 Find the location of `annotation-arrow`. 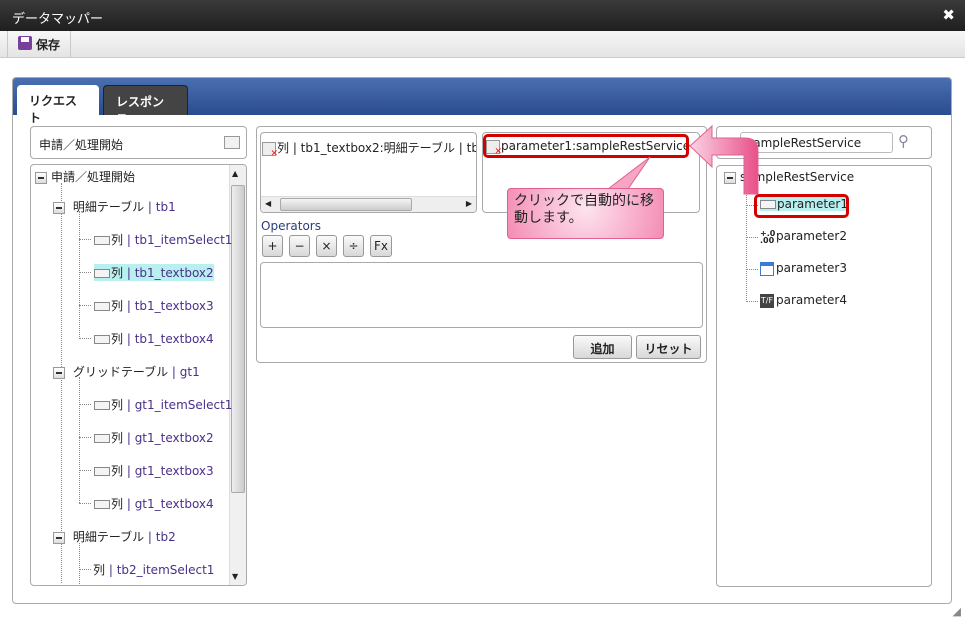

annotation-arrow is located at coordinates (682, 159).